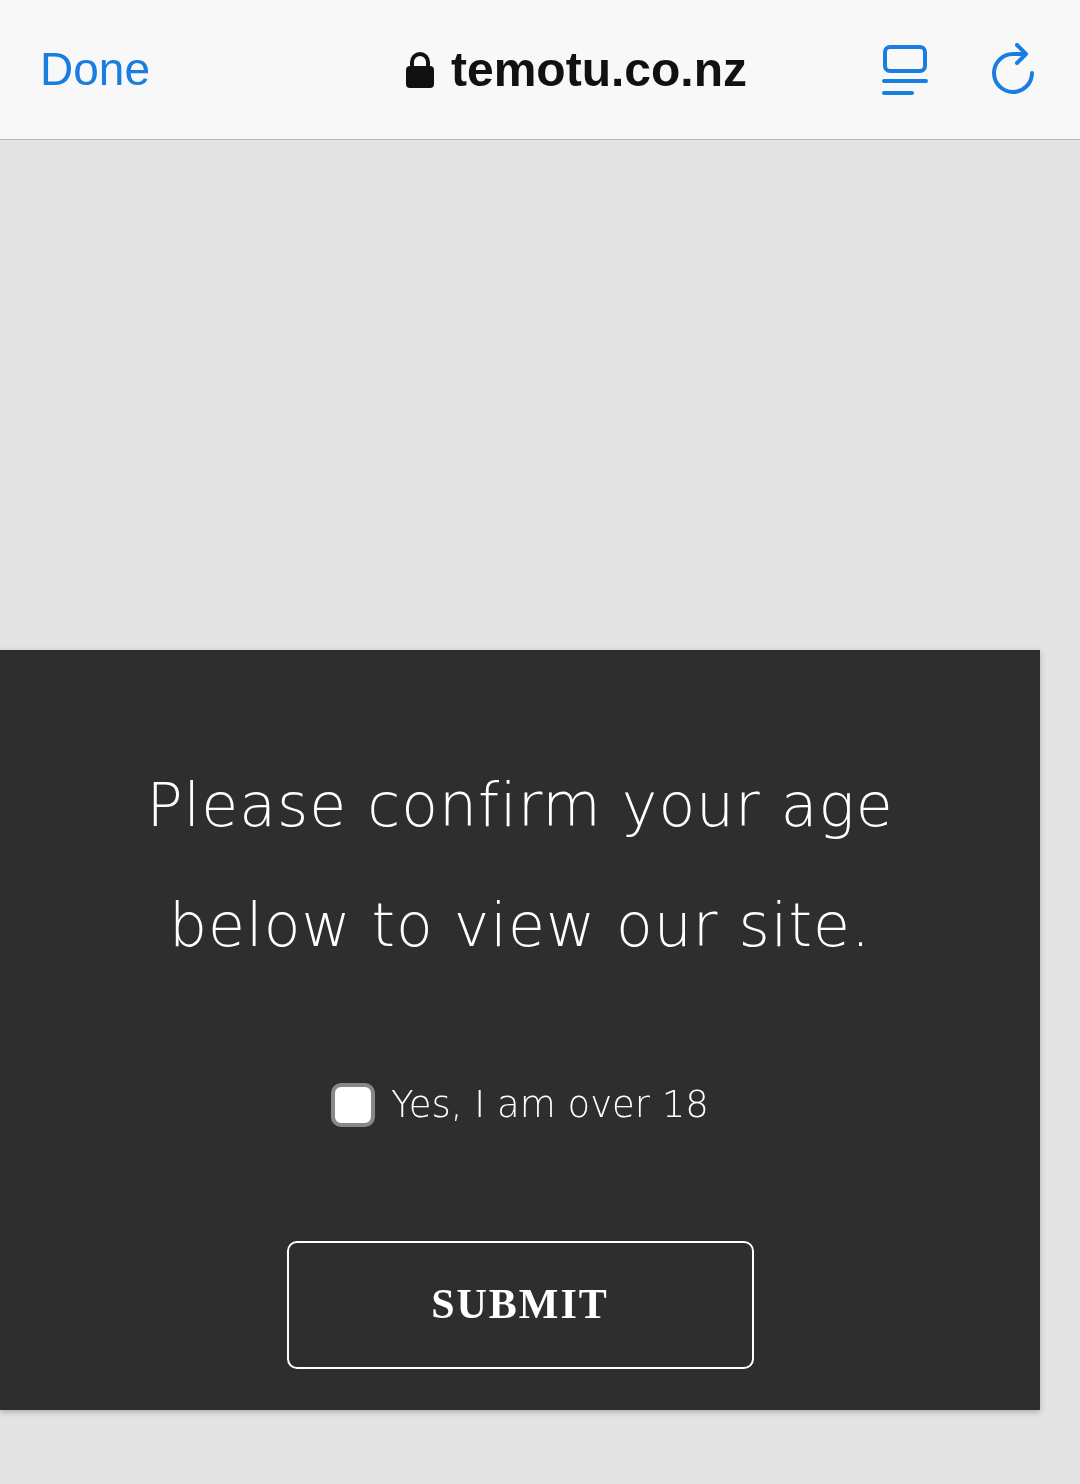  Describe the element at coordinates (95, 69) in the screenshot. I see `done-button: Done` at that location.